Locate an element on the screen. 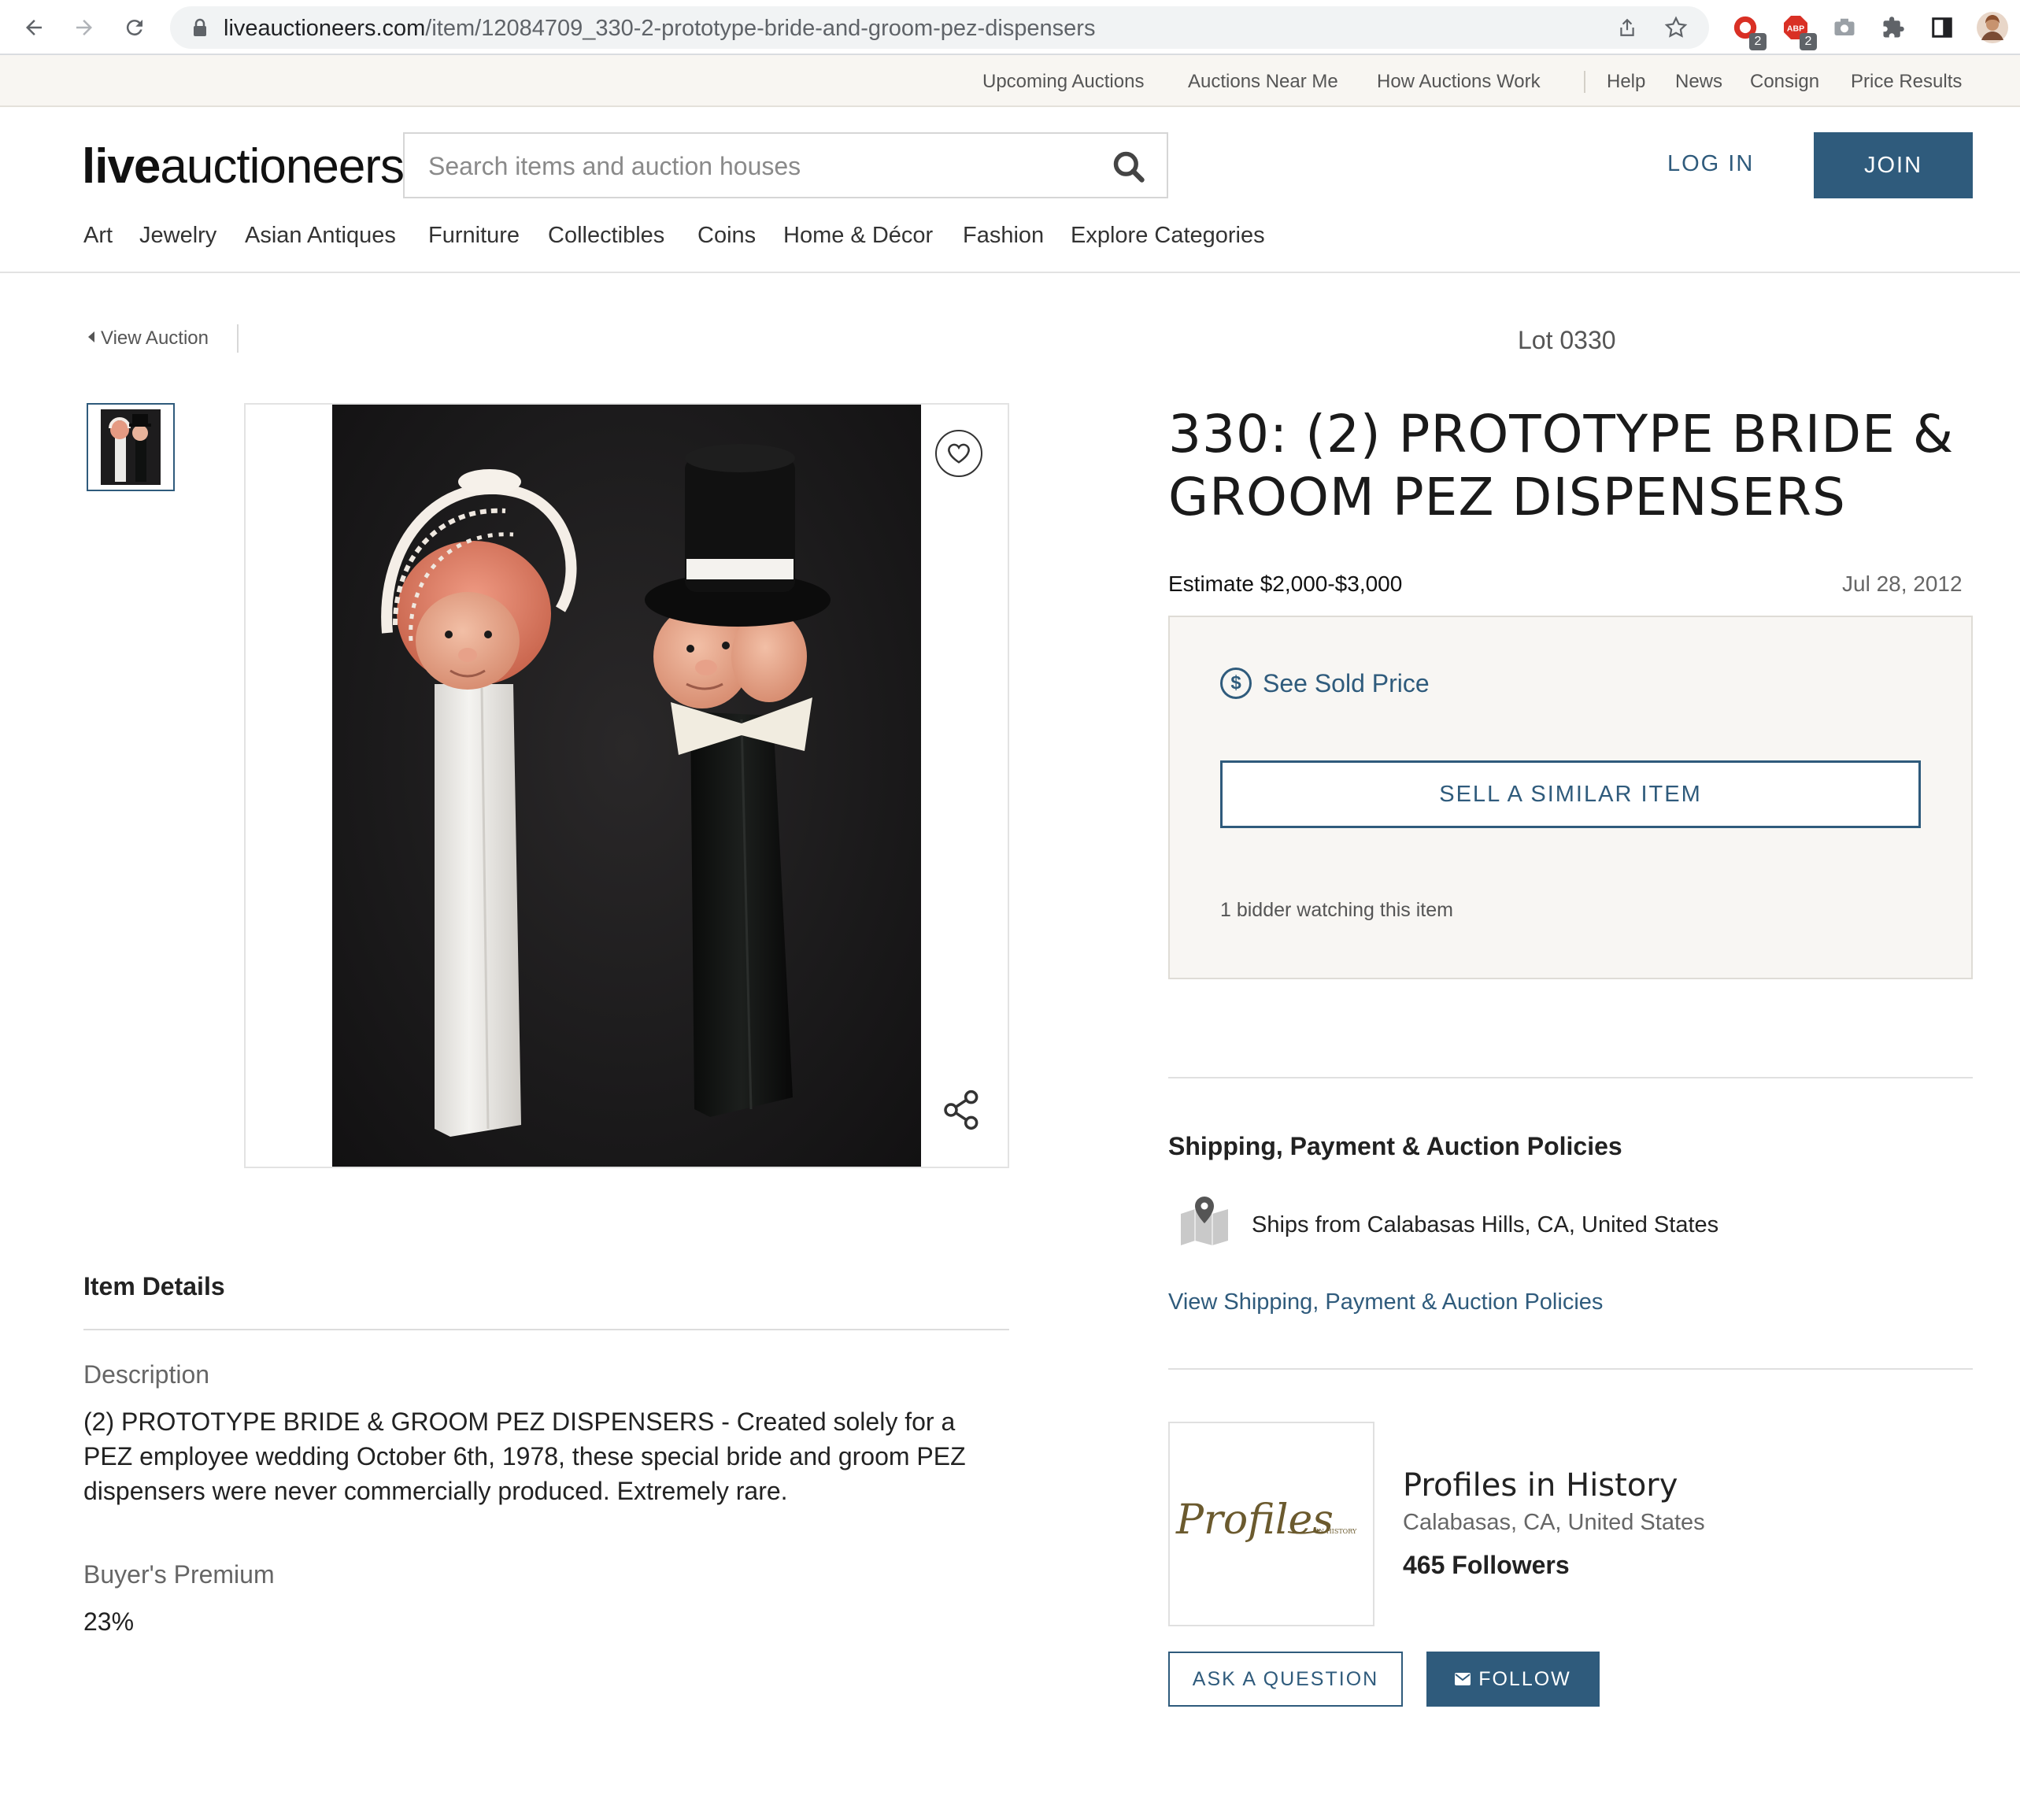  profiles-in-history-logo: Profiles IN HISTORY is located at coordinates (1266, 1520).